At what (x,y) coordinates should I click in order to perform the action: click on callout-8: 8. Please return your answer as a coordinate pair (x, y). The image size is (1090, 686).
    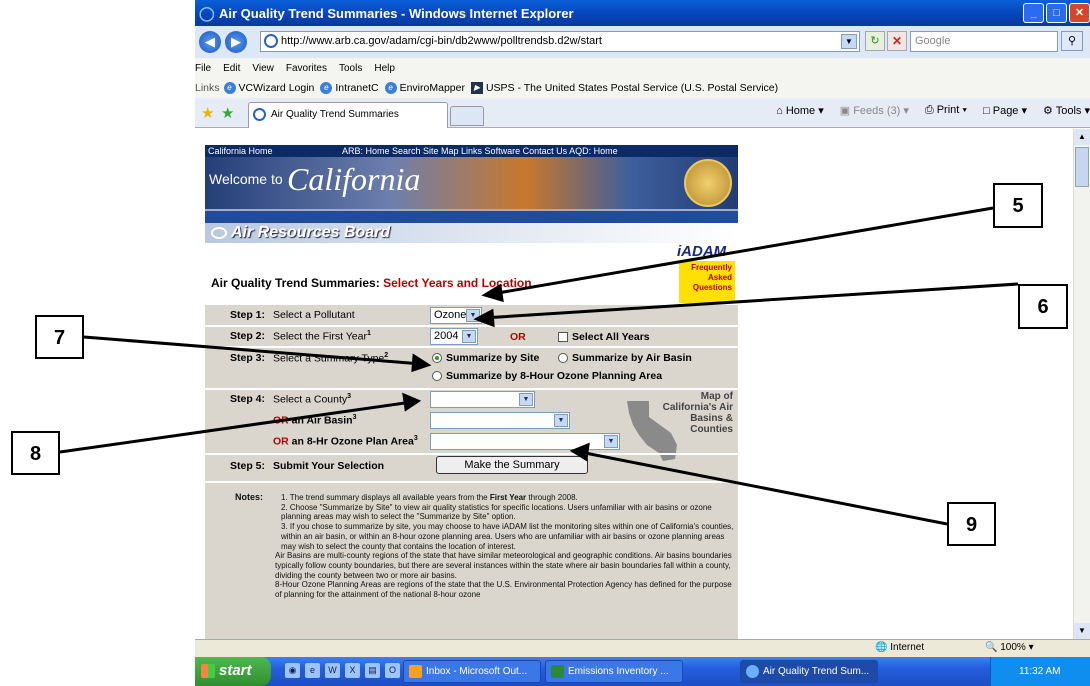
    Looking at the image, I should click on (35, 453).